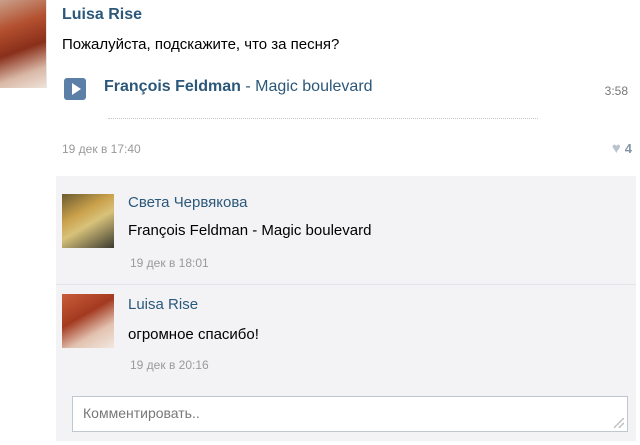  Describe the element at coordinates (163, 304) in the screenshot. I see `reply-author-name: Luisa Rise` at that location.